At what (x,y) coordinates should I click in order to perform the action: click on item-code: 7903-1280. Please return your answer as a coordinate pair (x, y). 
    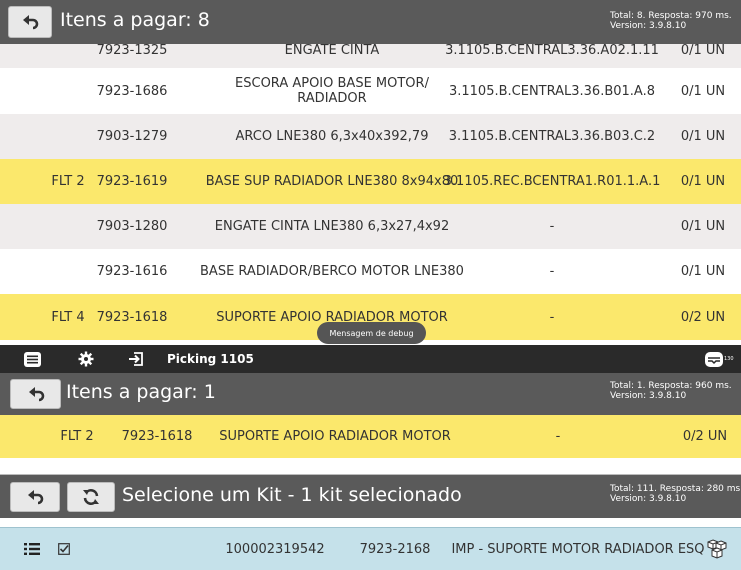
    Looking at the image, I should click on (132, 226).